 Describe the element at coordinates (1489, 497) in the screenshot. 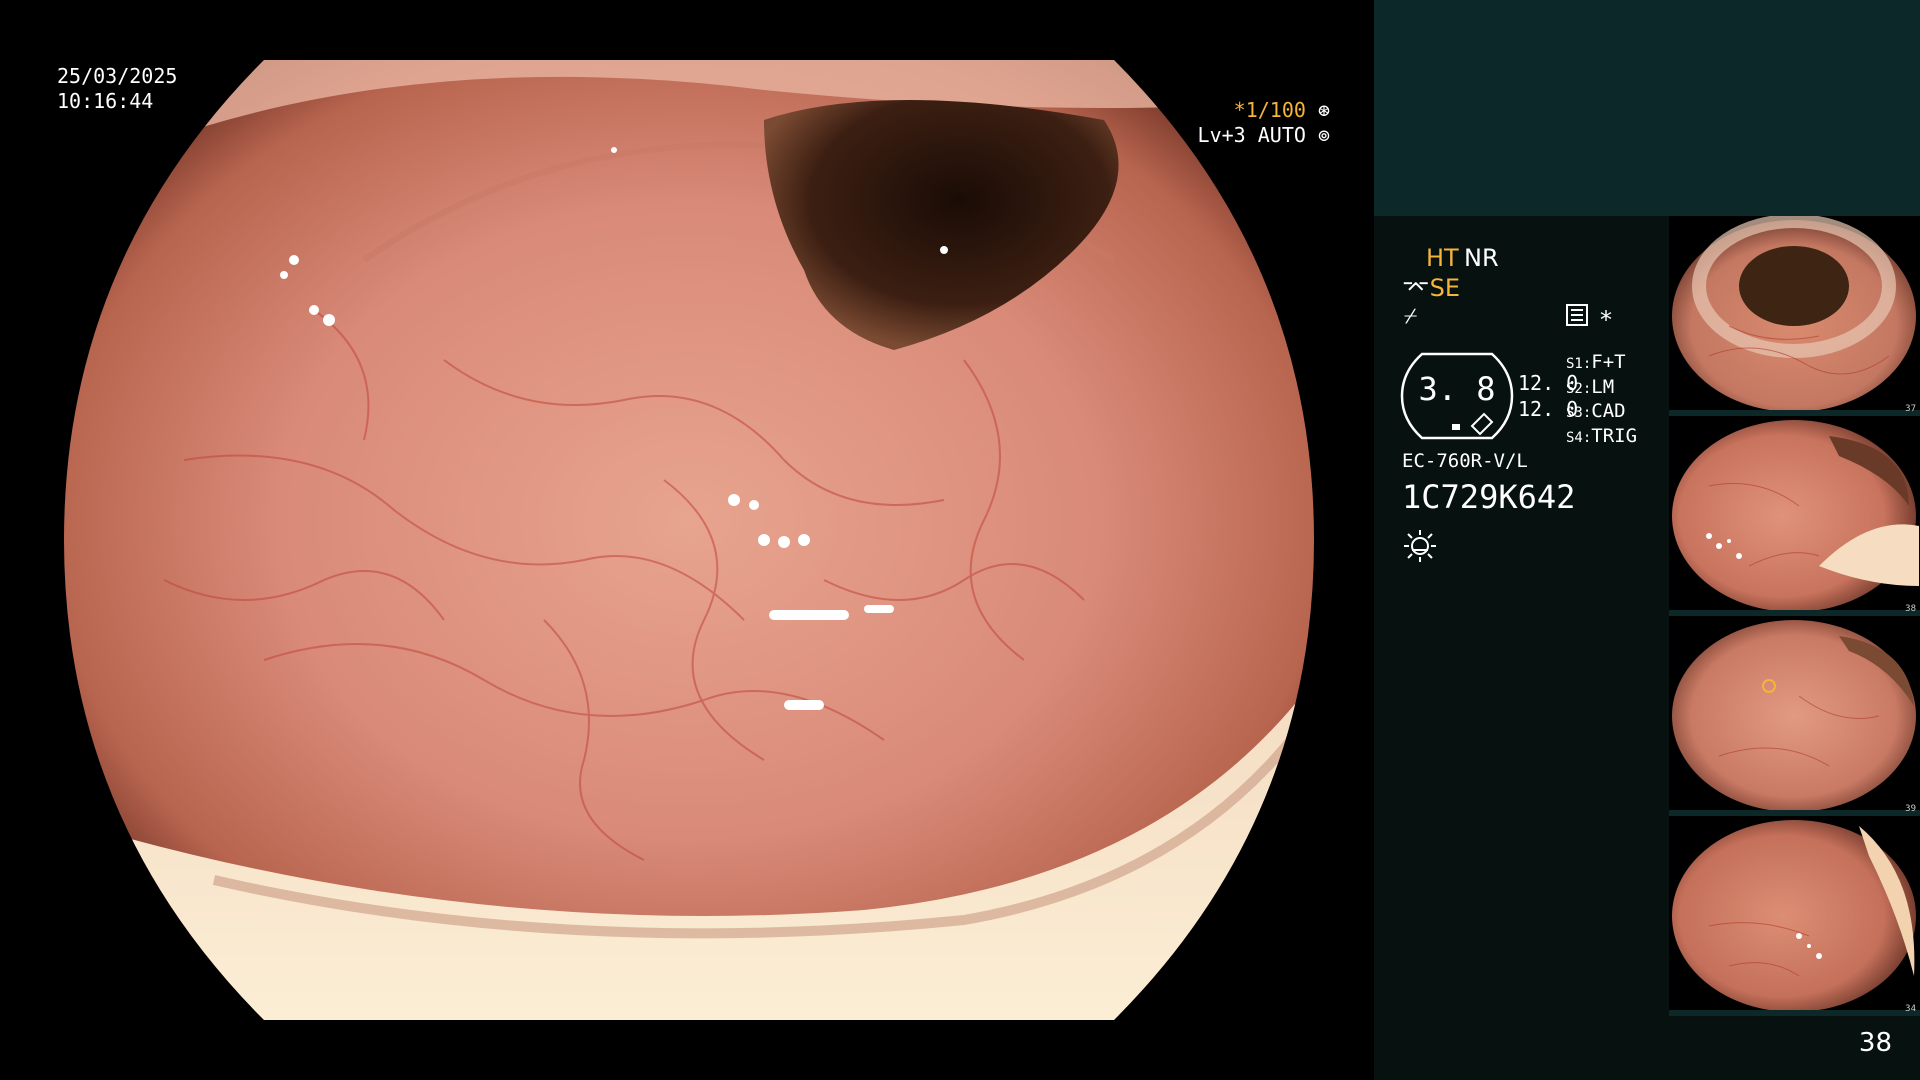

I see `scope-serial: 1C729K642` at that location.